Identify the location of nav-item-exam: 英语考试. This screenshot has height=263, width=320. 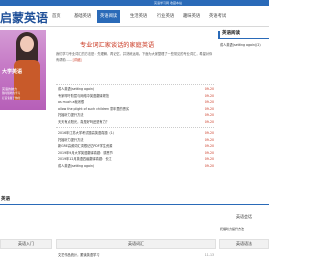
(217, 16).